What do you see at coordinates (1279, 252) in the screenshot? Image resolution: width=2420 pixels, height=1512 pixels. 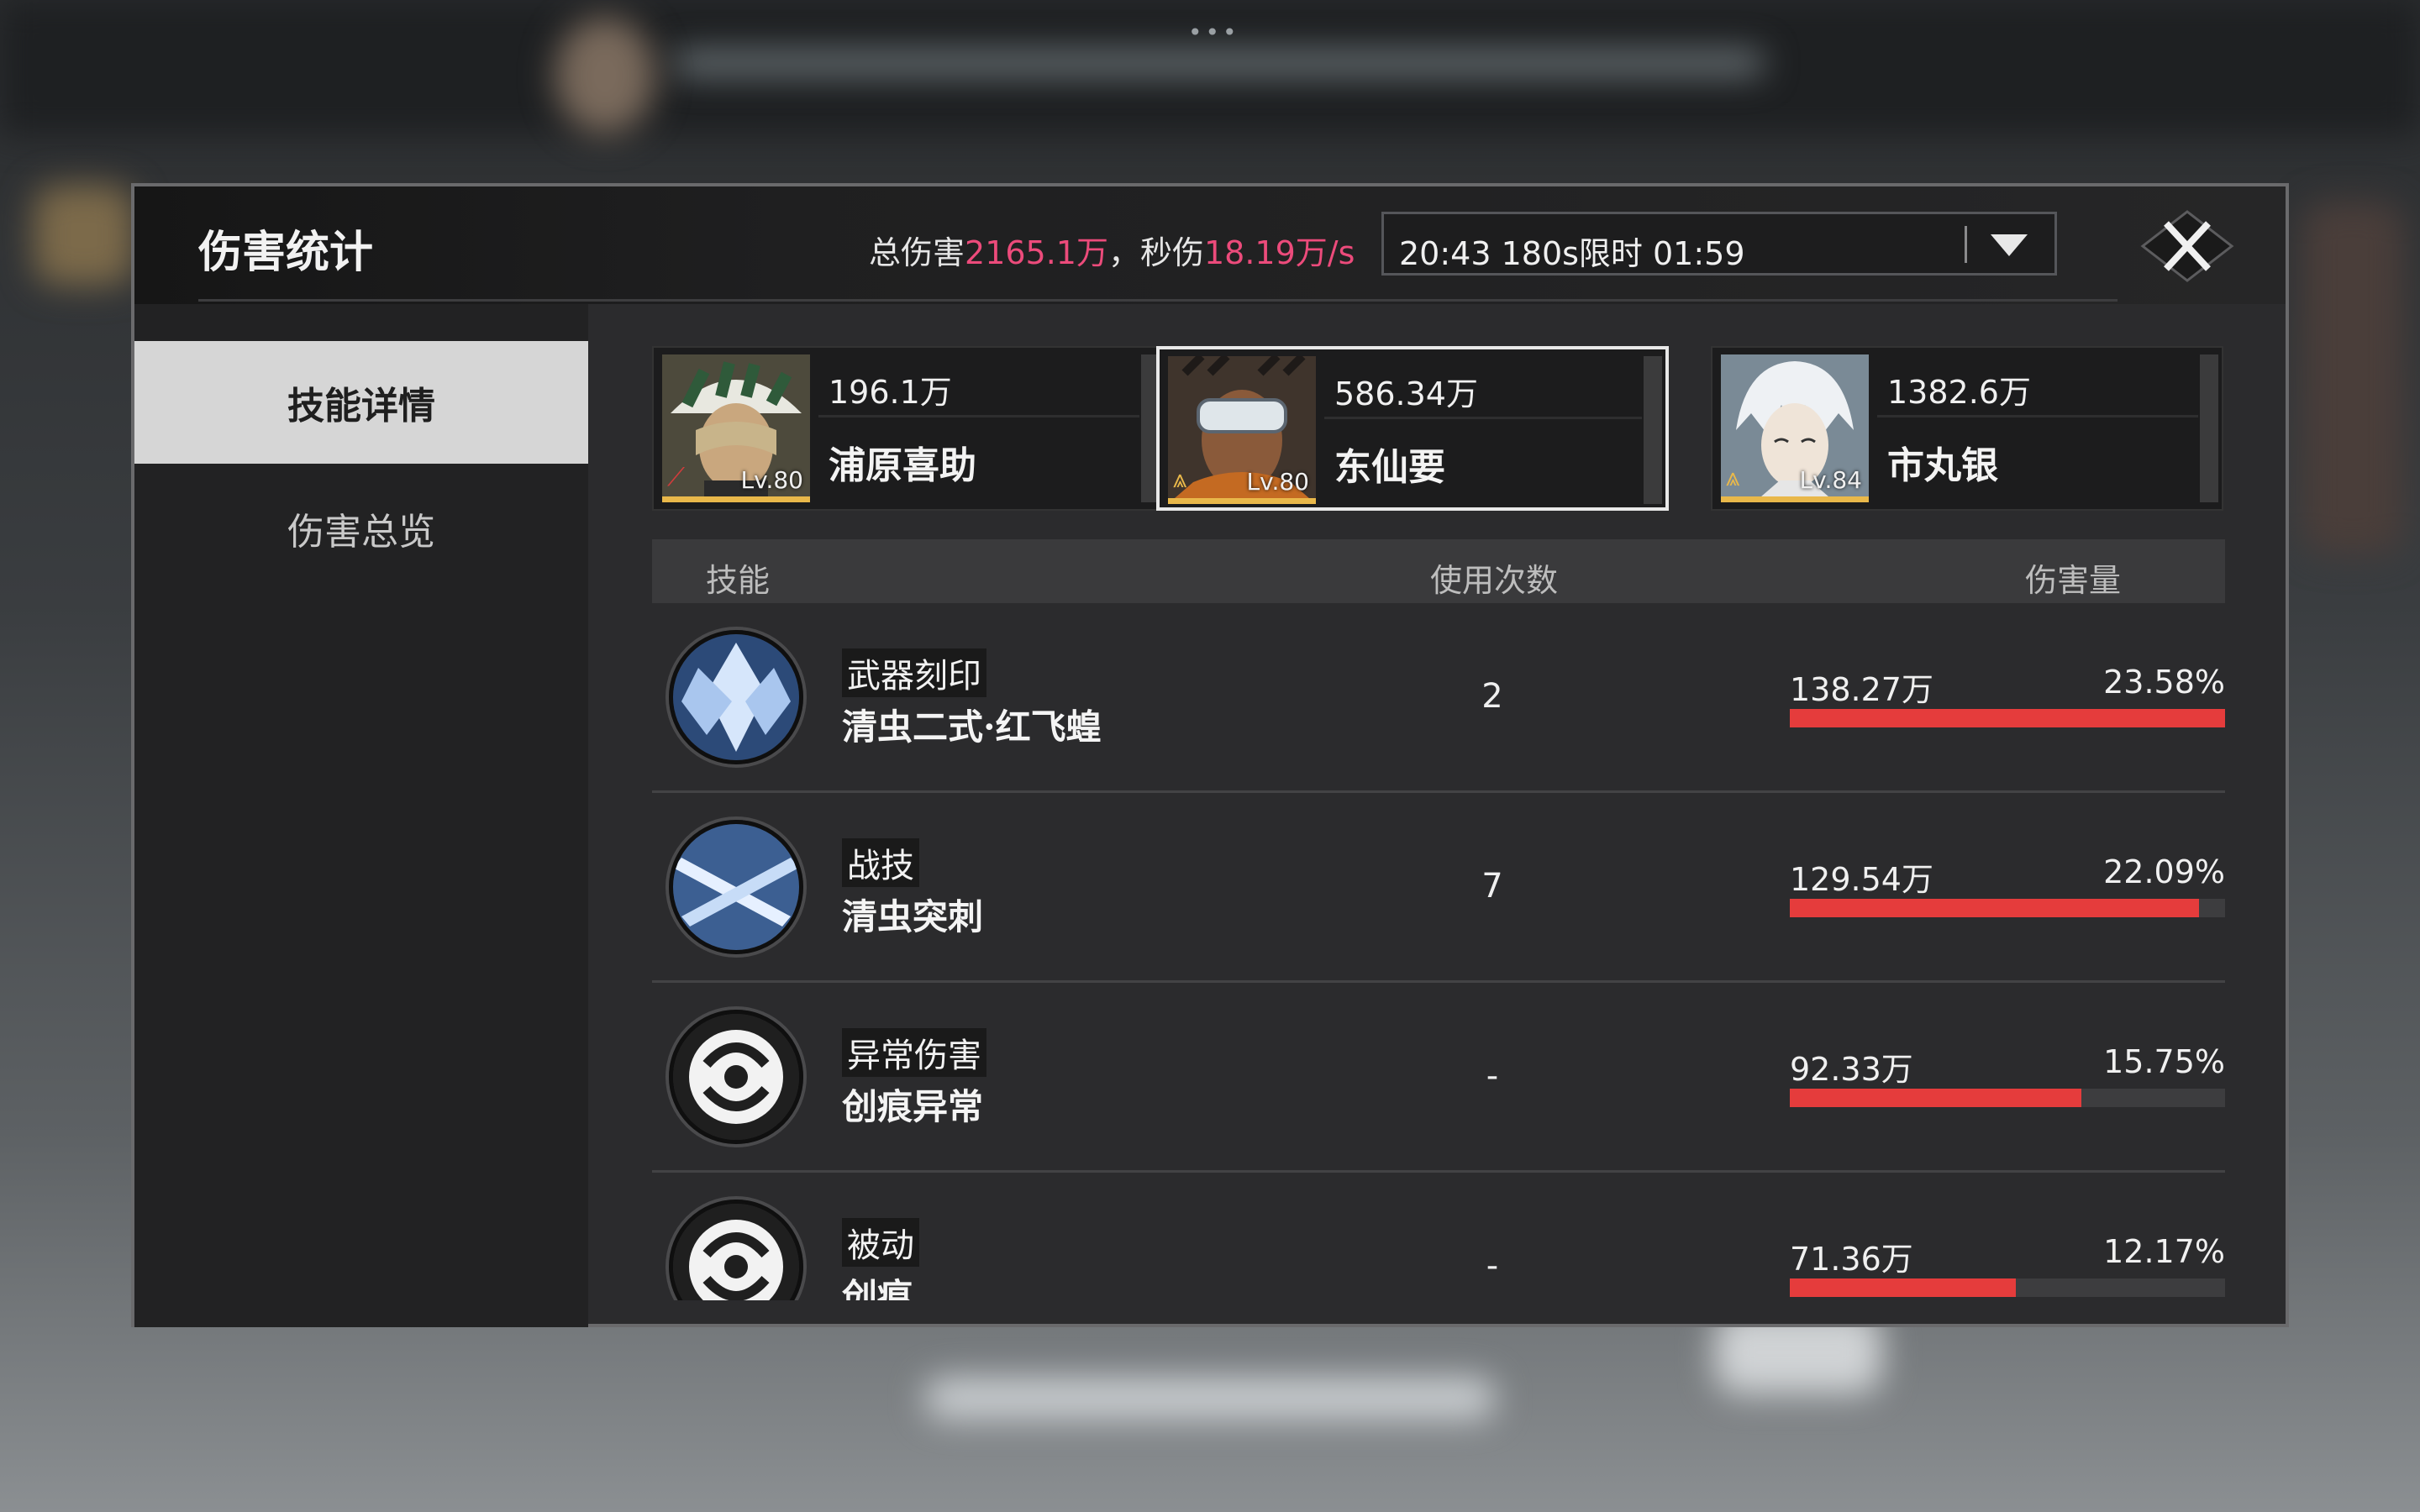 I see `dps-value: 18.19万/s` at bounding box center [1279, 252].